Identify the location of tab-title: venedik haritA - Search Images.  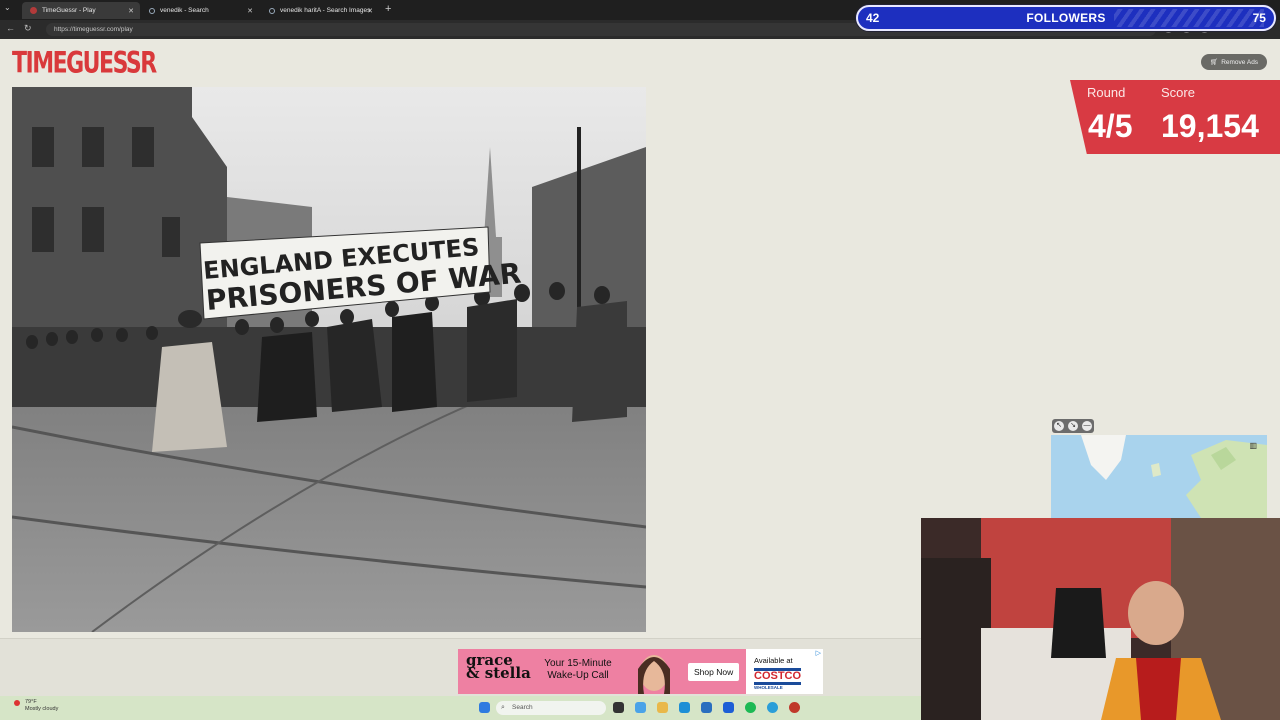
(325, 10).